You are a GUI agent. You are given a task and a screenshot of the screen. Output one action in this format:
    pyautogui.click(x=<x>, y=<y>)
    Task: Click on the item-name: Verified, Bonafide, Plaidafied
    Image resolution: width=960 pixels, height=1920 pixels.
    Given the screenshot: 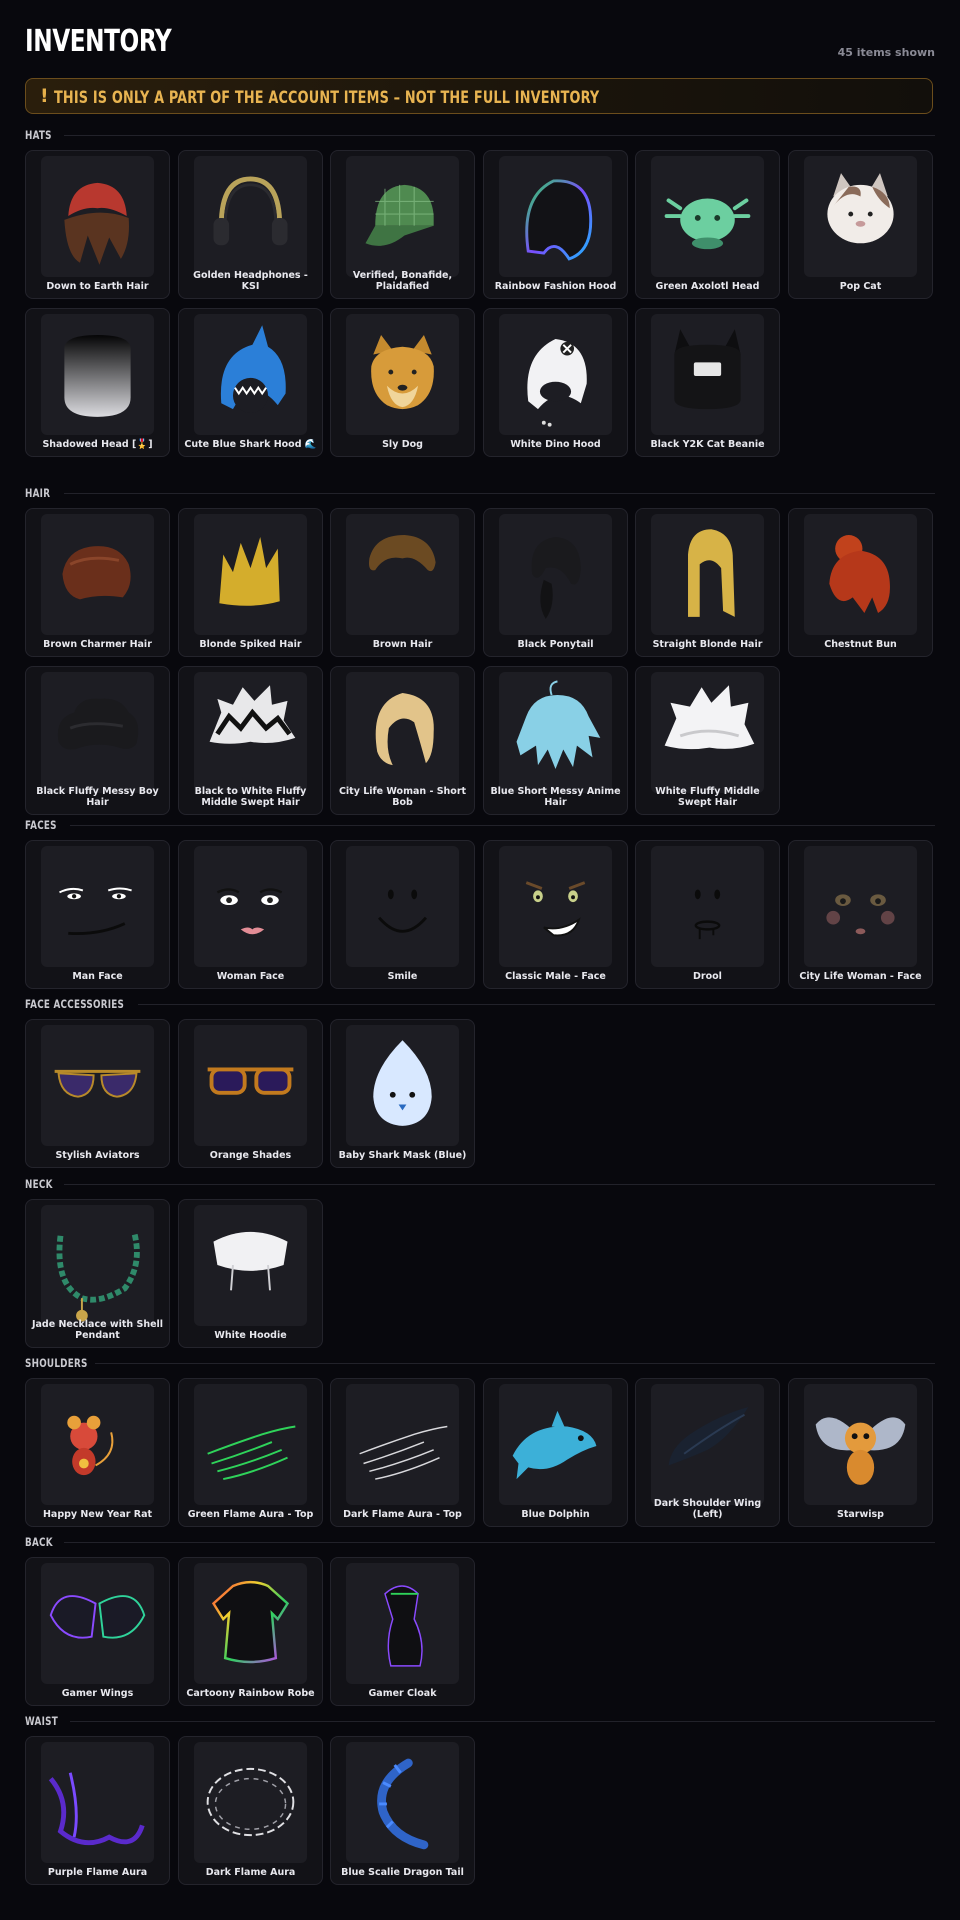 What is the action you would take?
    pyautogui.click(x=402, y=281)
    